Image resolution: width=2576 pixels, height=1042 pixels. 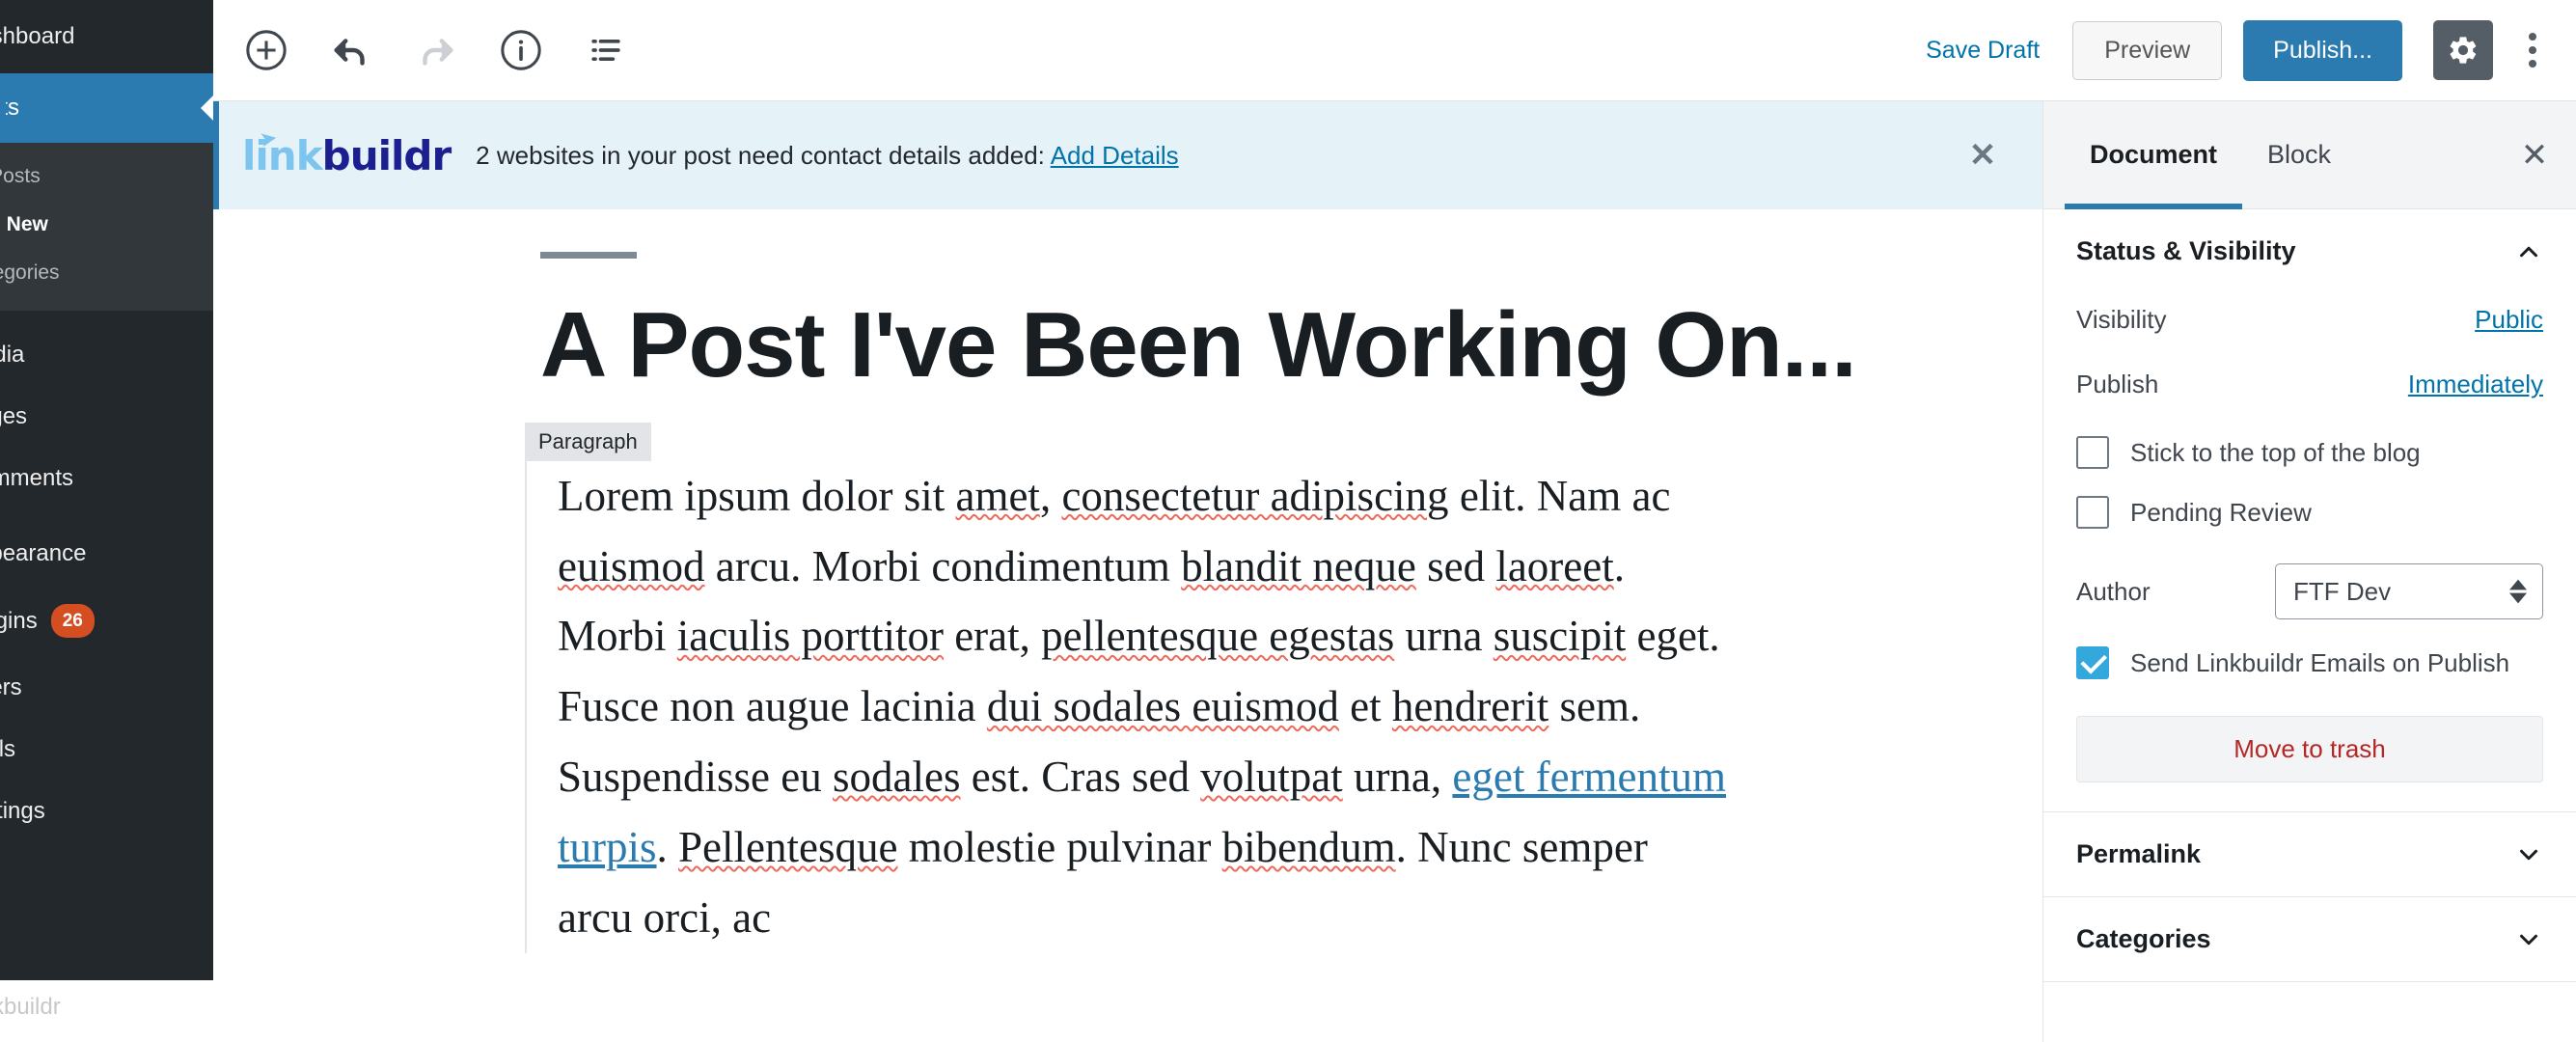 What do you see at coordinates (2093, 452) in the screenshot?
I see `sticky-checkbox` at bounding box center [2093, 452].